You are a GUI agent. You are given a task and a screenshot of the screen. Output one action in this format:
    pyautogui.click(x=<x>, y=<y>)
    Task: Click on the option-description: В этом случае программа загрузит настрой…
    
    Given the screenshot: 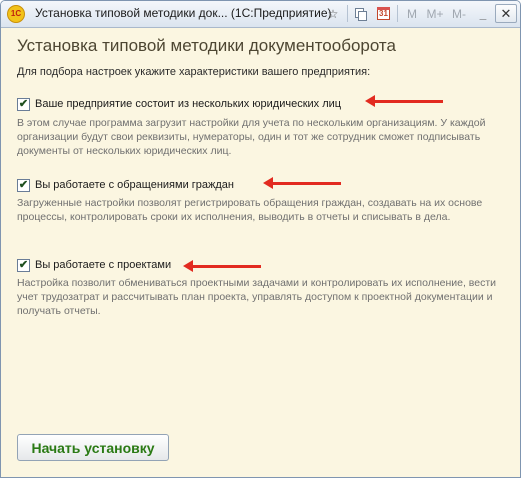 What is the action you would take?
    pyautogui.click(x=251, y=137)
    